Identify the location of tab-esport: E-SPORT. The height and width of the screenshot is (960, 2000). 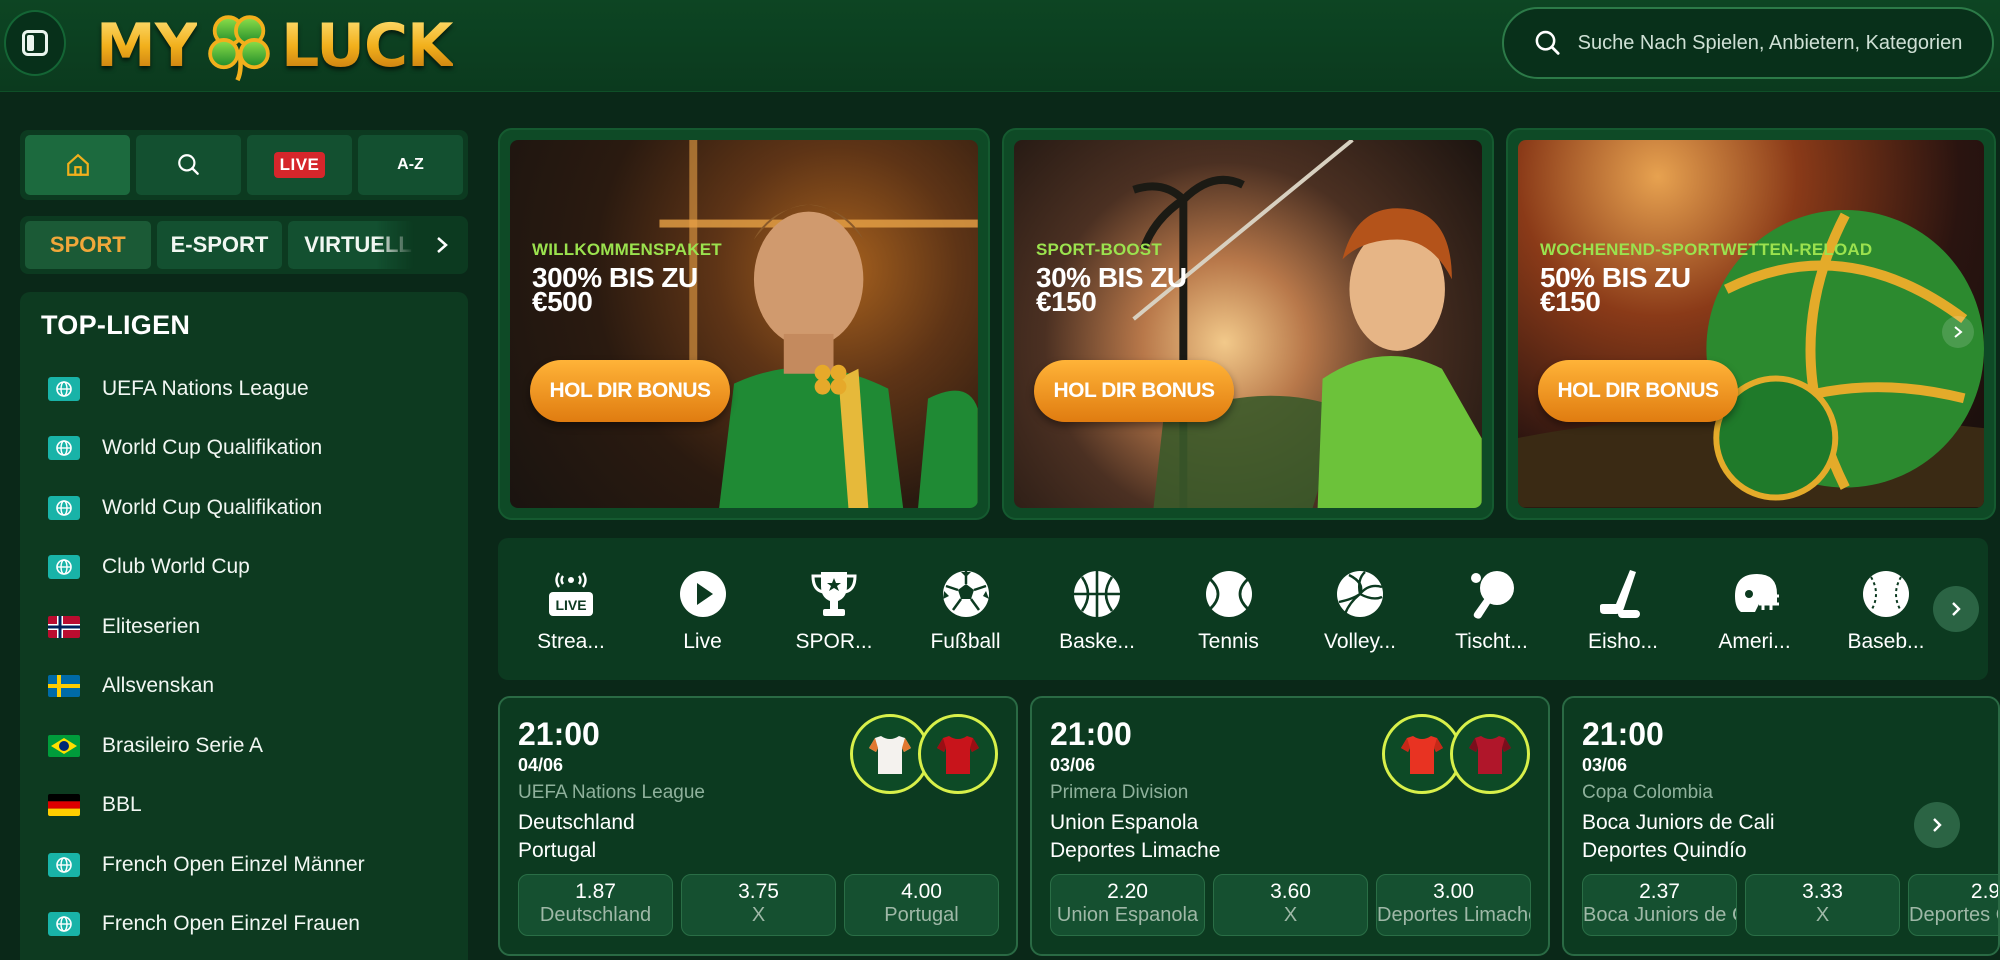
(219, 245).